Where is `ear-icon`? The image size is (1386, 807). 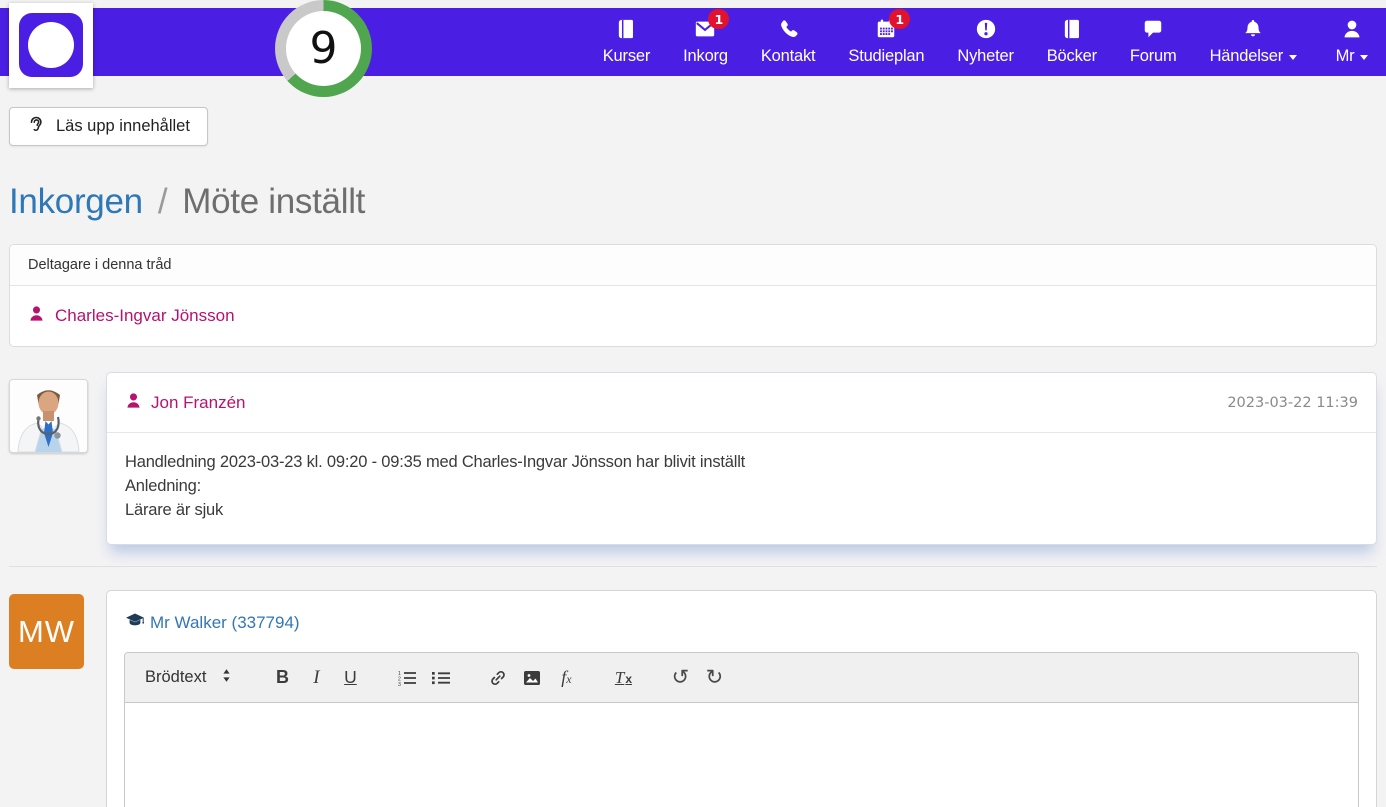 ear-icon is located at coordinates (36, 126).